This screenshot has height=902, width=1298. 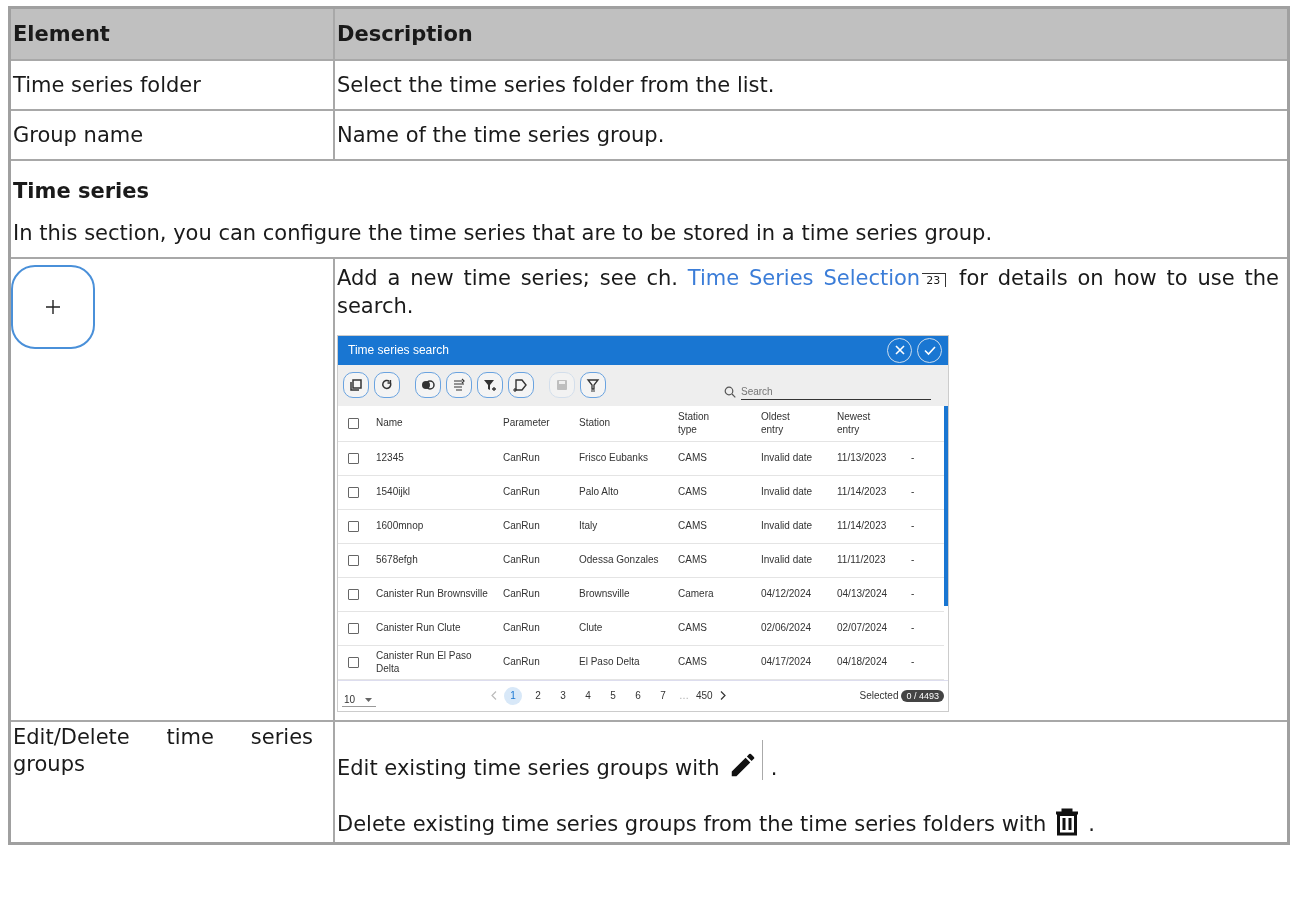 What do you see at coordinates (776, 423) in the screenshot?
I see `column-header: Oldest entry` at bounding box center [776, 423].